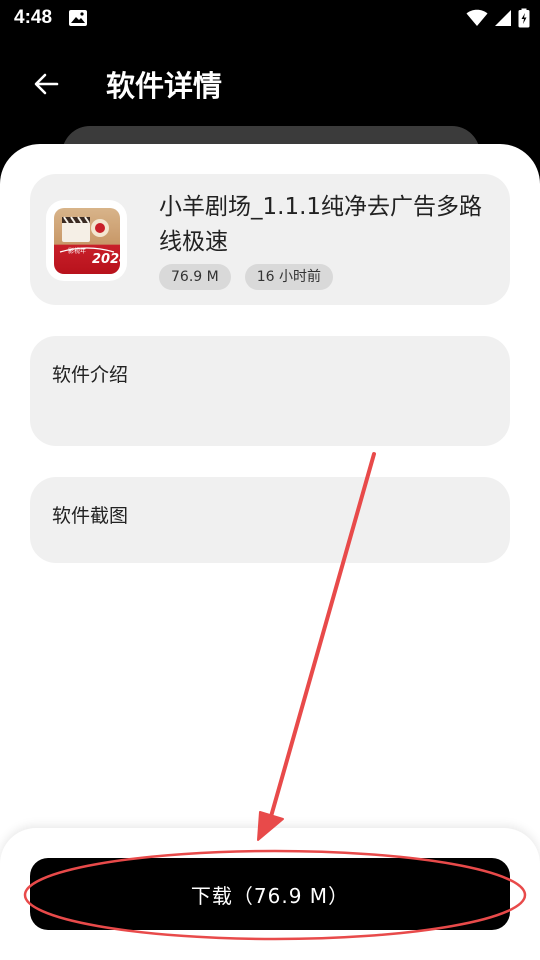 This screenshot has width=540, height=960. I want to click on app-meta-badges: 76.9 M 16 小时前, so click(246, 277).